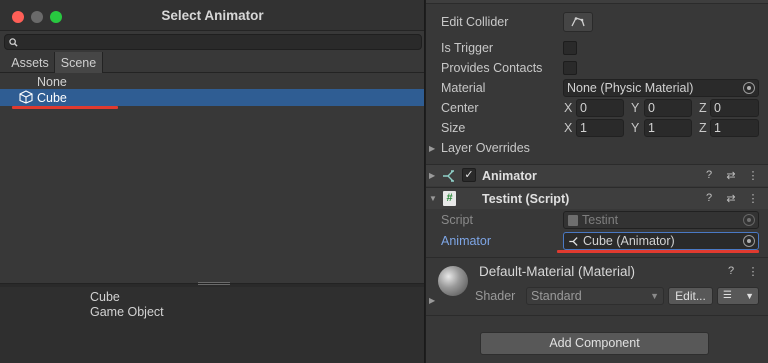  What do you see at coordinates (460, 108) in the screenshot?
I see `center-label: Center` at bounding box center [460, 108].